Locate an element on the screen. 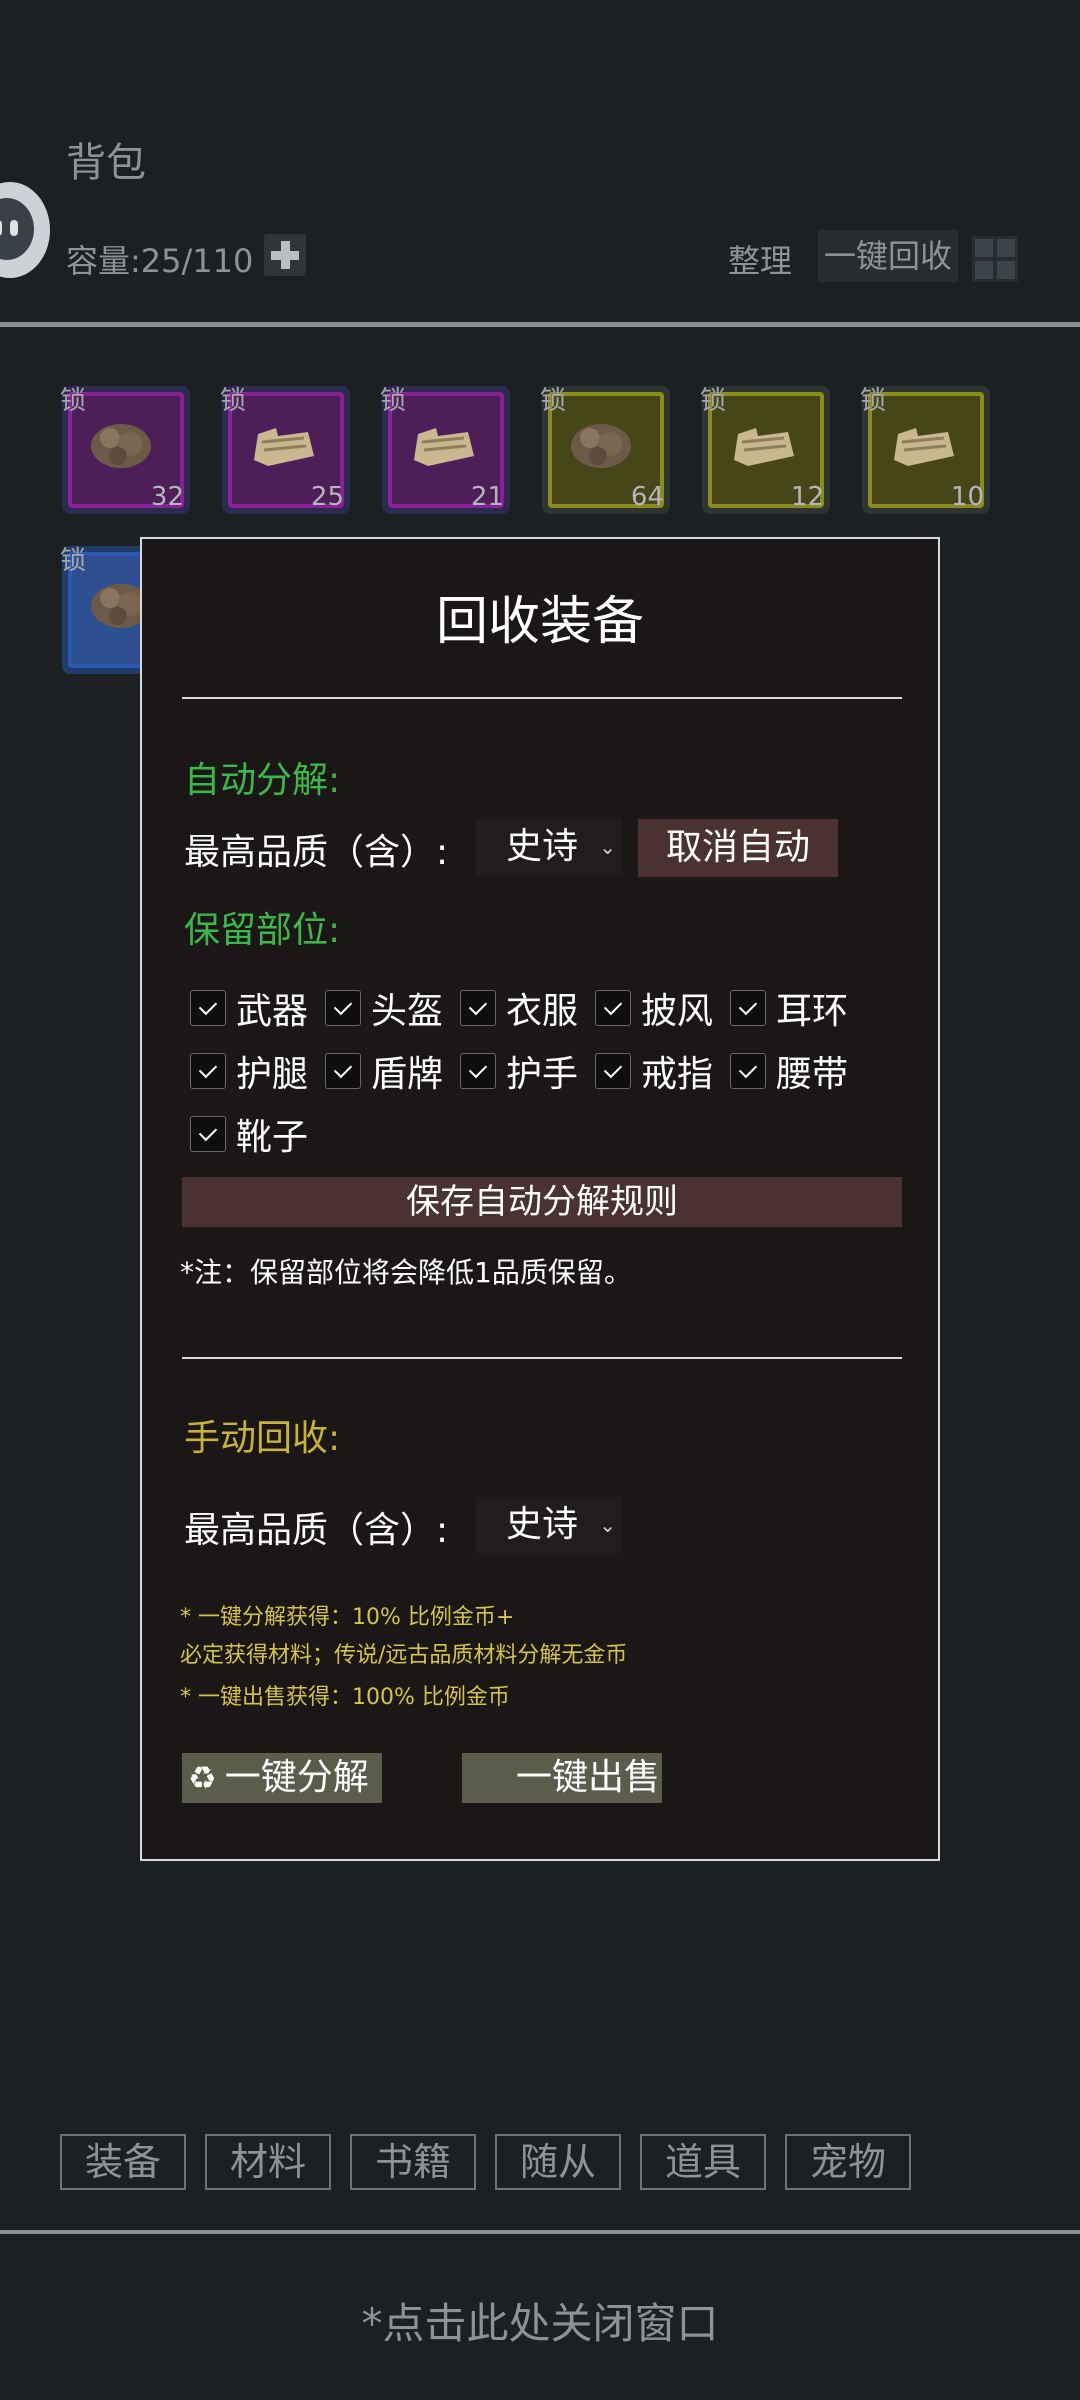 The height and width of the screenshot is (2400, 1080). inventory-slot: 锁 25 is located at coordinates (285, 450).